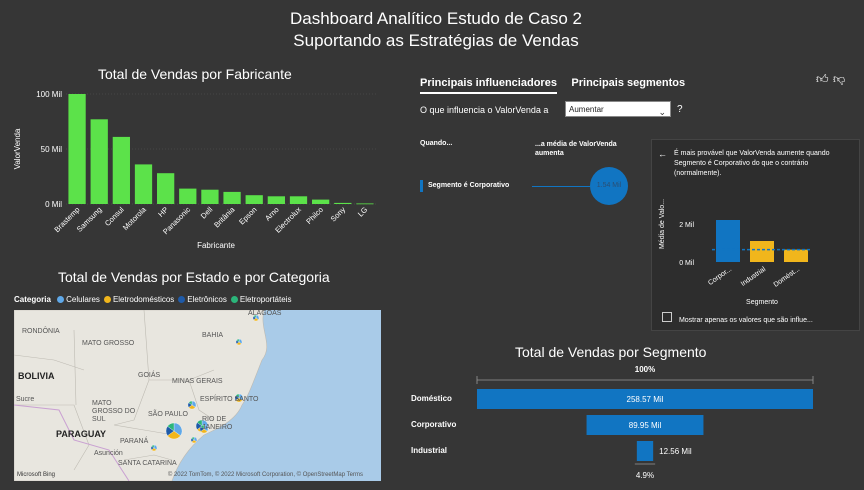  I want to click on map-place-label: Sucre, so click(25, 399).